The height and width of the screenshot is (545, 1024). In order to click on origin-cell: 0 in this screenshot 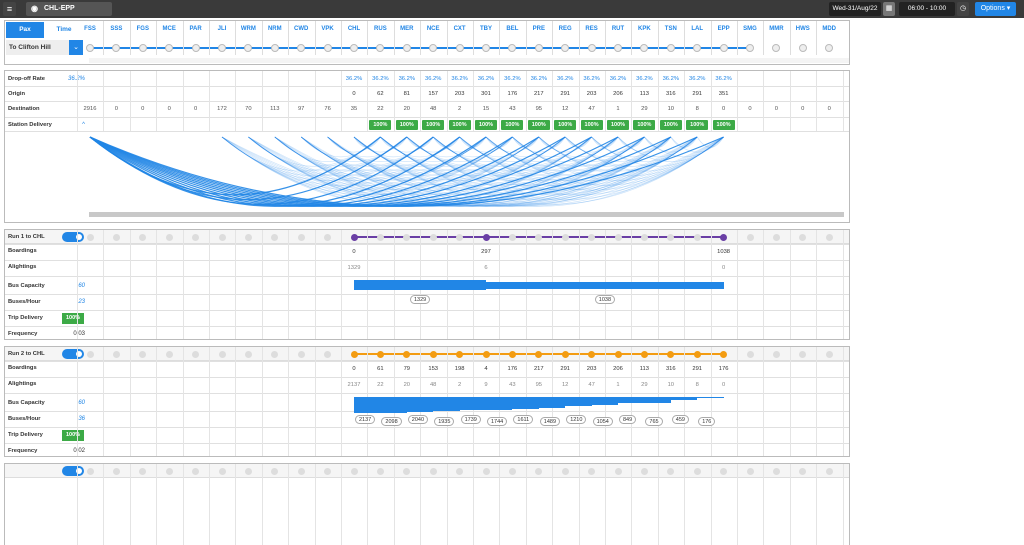, I will do `click(354, 94)`.